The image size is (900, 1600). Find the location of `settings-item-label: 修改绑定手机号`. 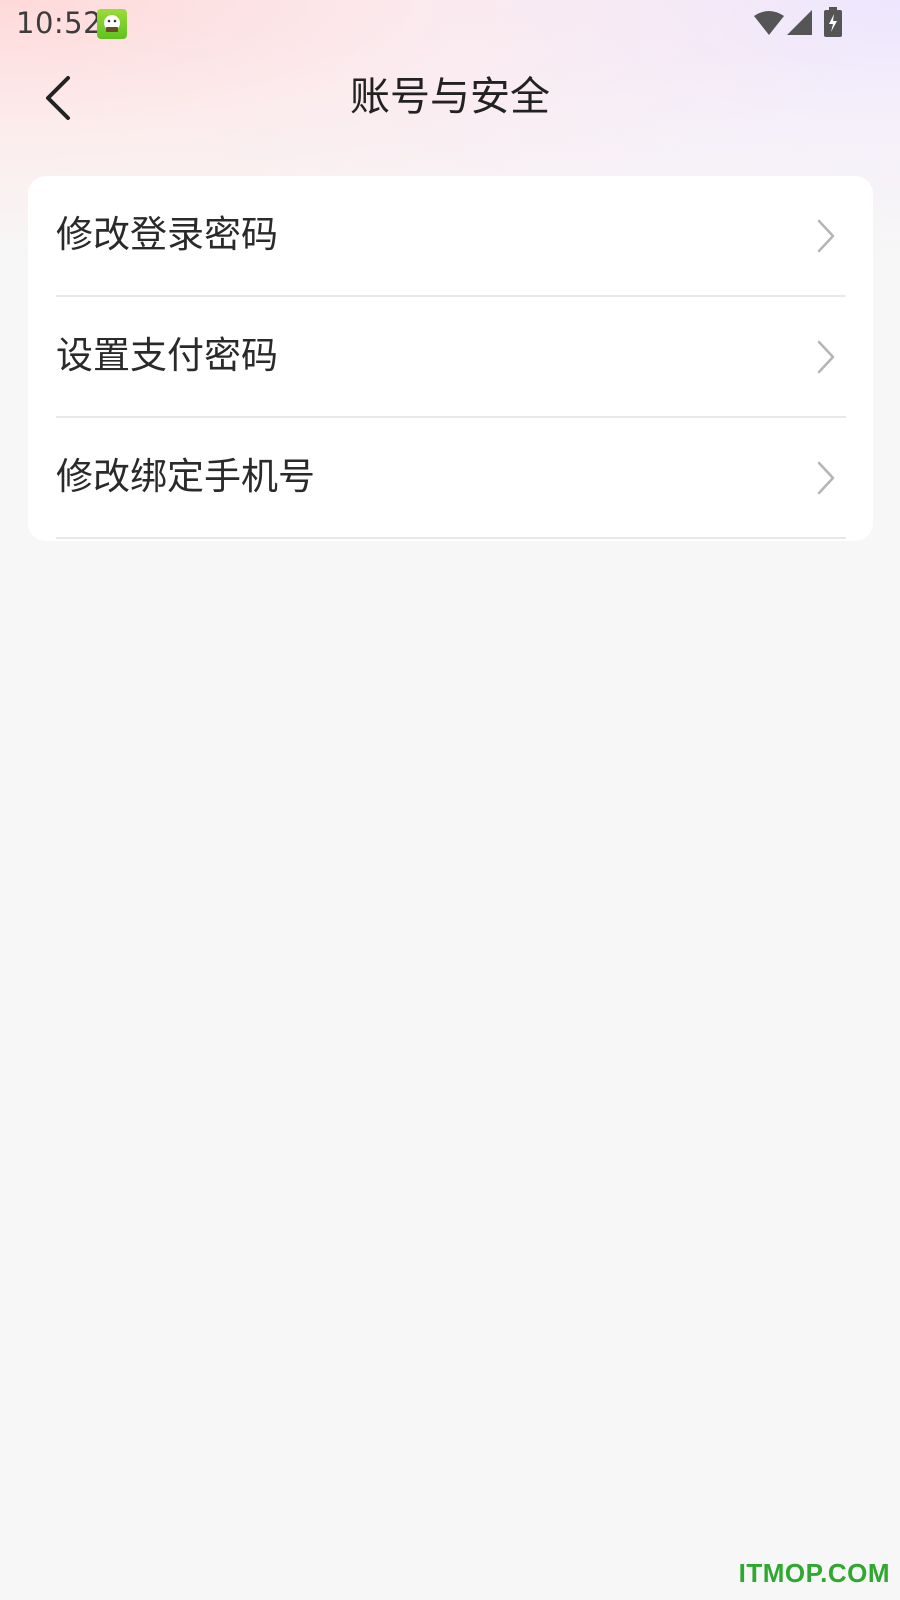

settings-item-label: 修改绑定手机号 is located at coordinates (185, 476).